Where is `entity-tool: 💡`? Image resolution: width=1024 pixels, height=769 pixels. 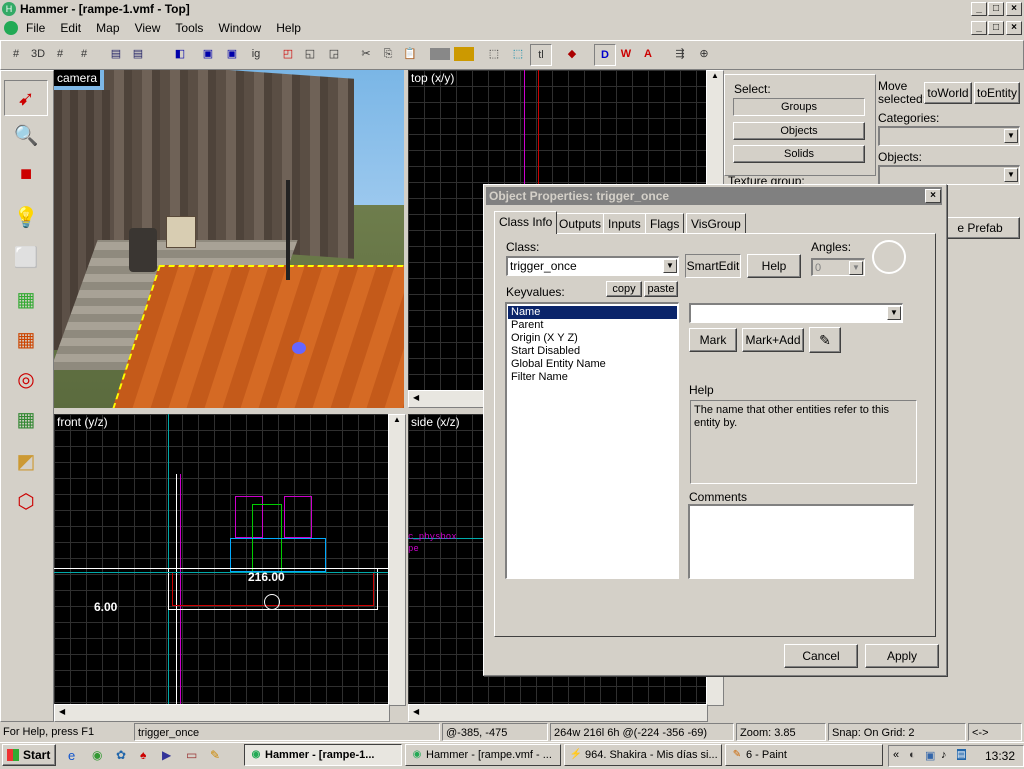
entity-tool: 💡 is located at coordinates (26, 218).